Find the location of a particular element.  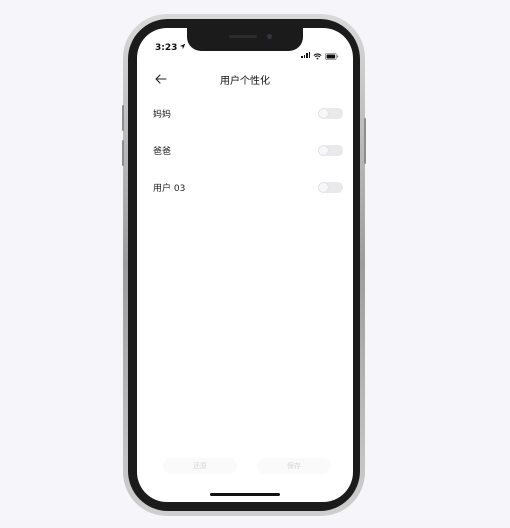

user-row-03: 用户 03 is located at coordinates (248, 187).